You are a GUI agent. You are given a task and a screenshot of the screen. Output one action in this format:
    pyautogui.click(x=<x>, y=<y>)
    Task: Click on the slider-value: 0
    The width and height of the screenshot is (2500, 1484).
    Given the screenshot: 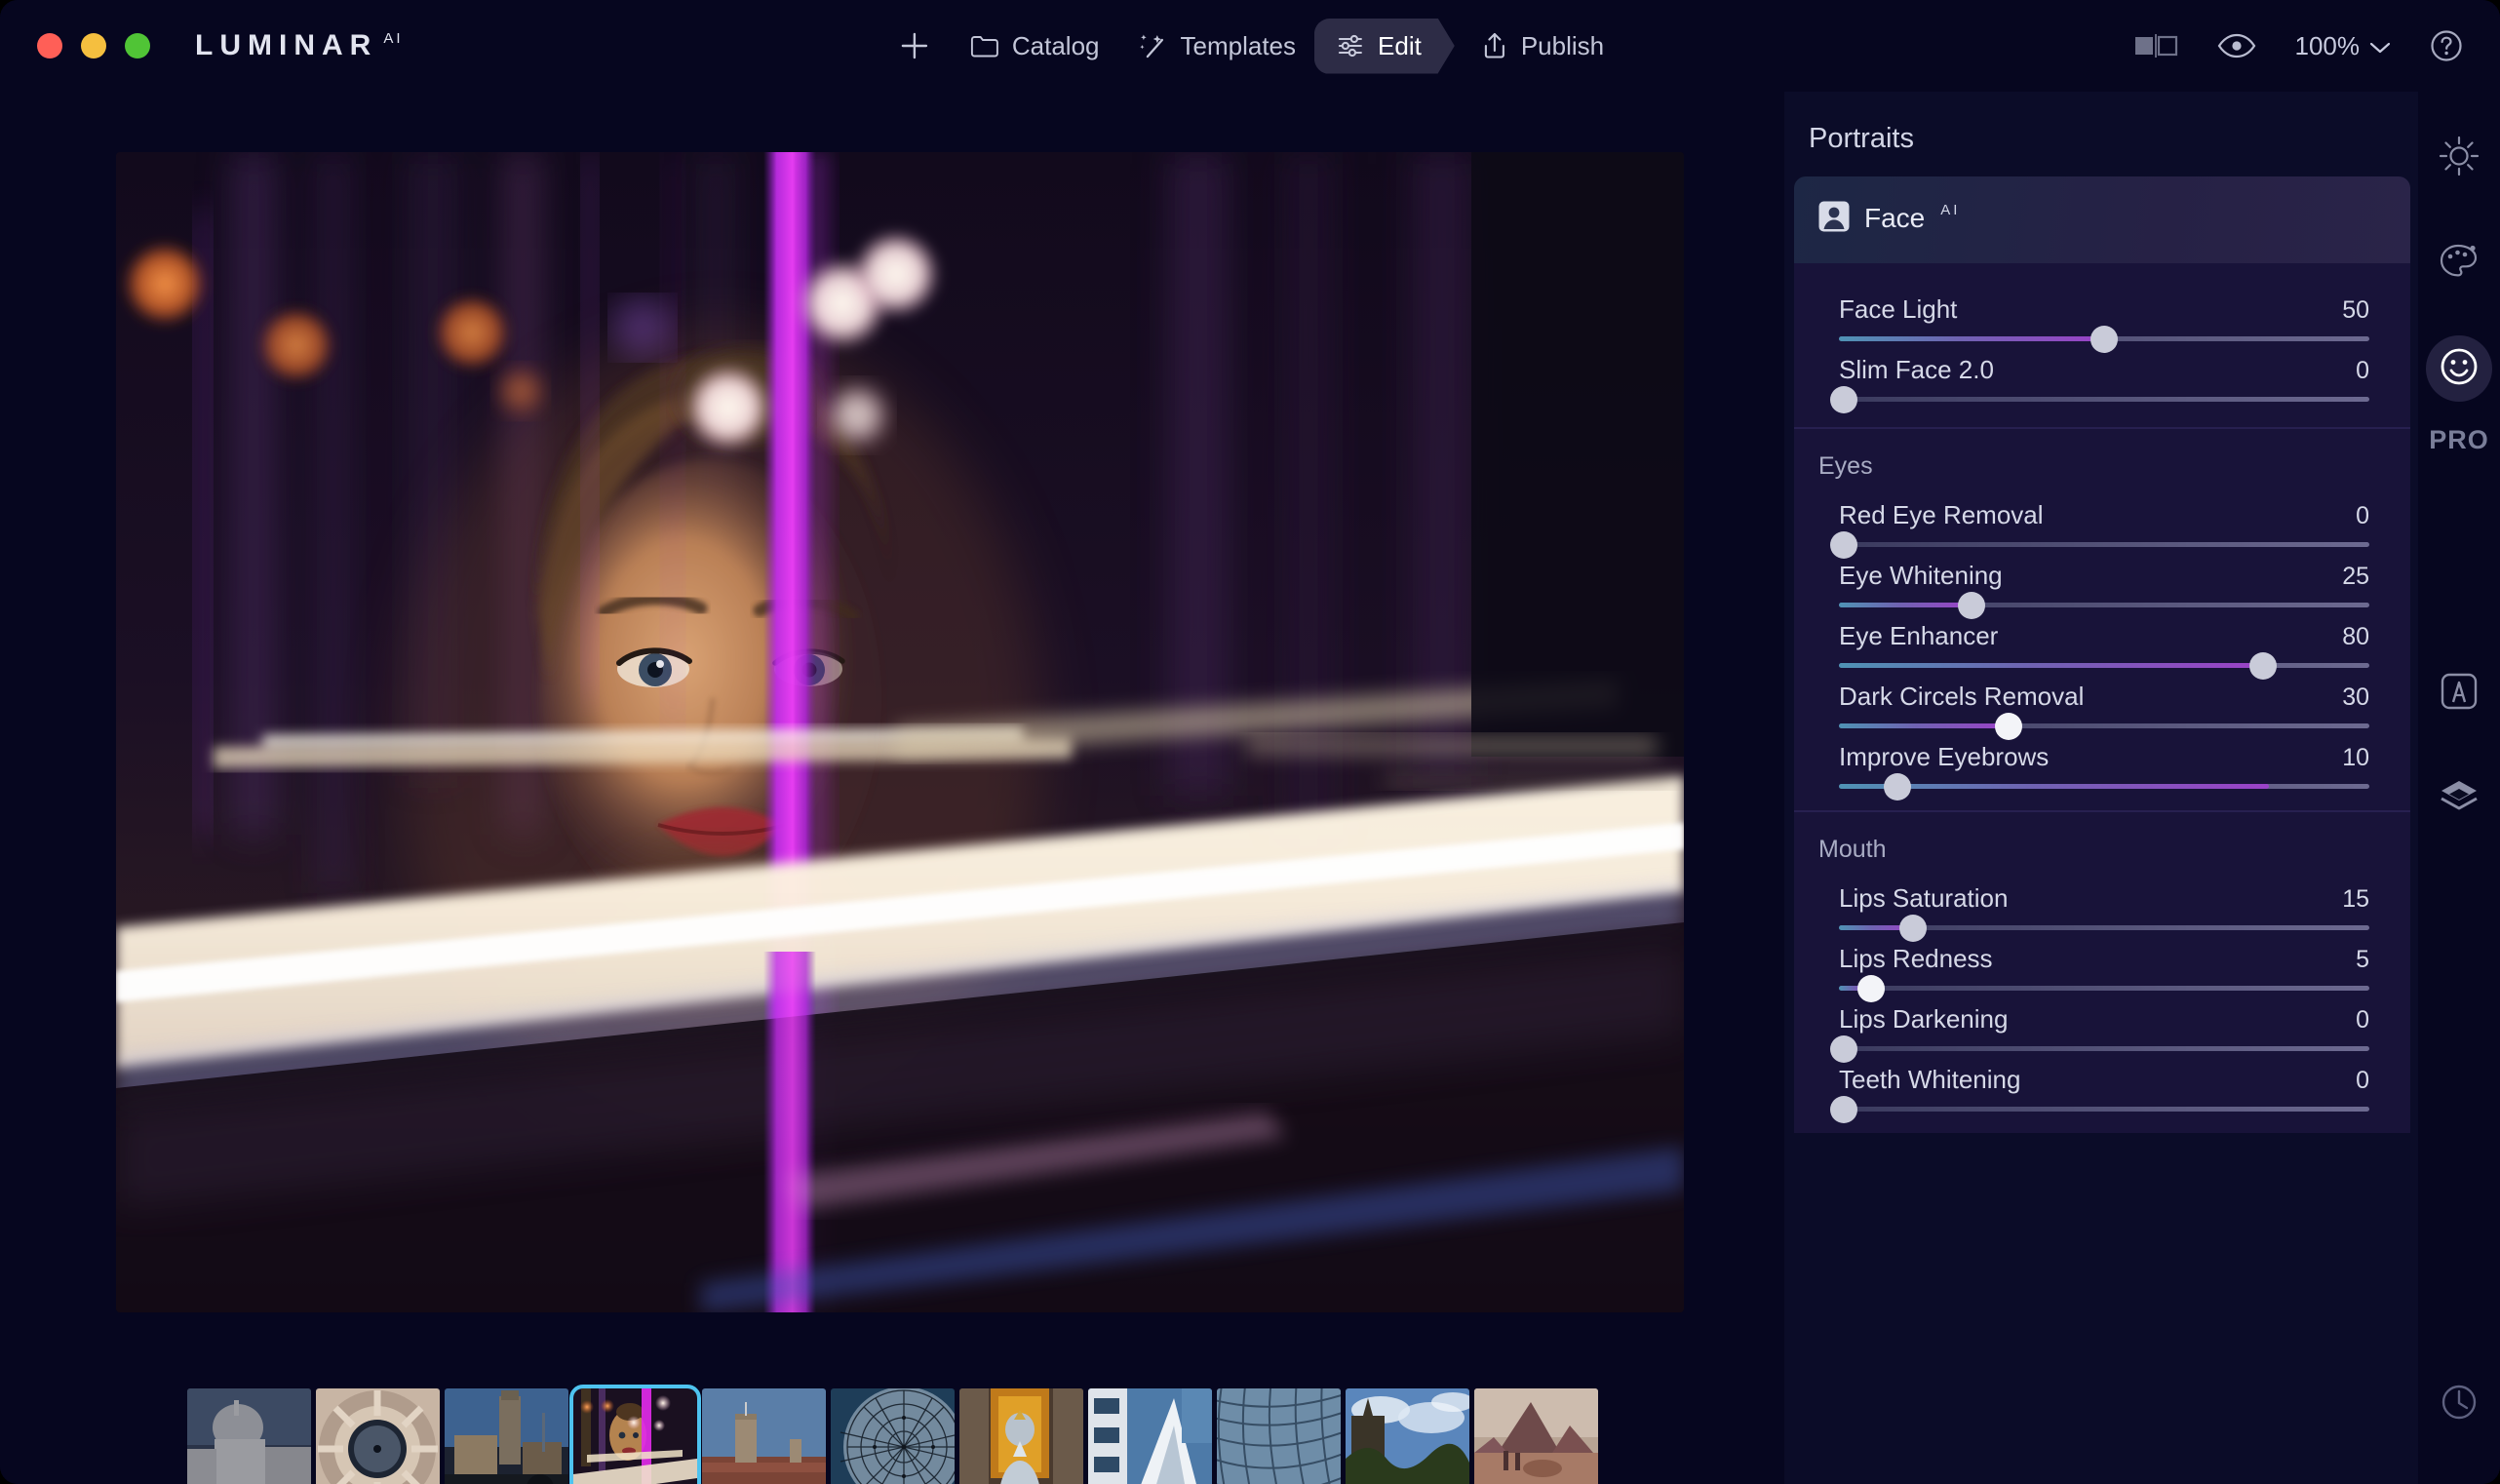 What is the action you would take?
    pyautogui.click(x=2362, y=370)
    